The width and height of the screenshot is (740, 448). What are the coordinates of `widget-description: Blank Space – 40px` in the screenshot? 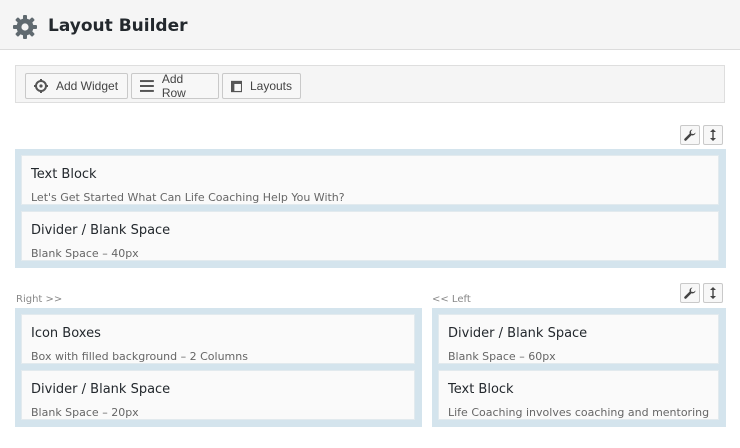 It's located at (85, 253).